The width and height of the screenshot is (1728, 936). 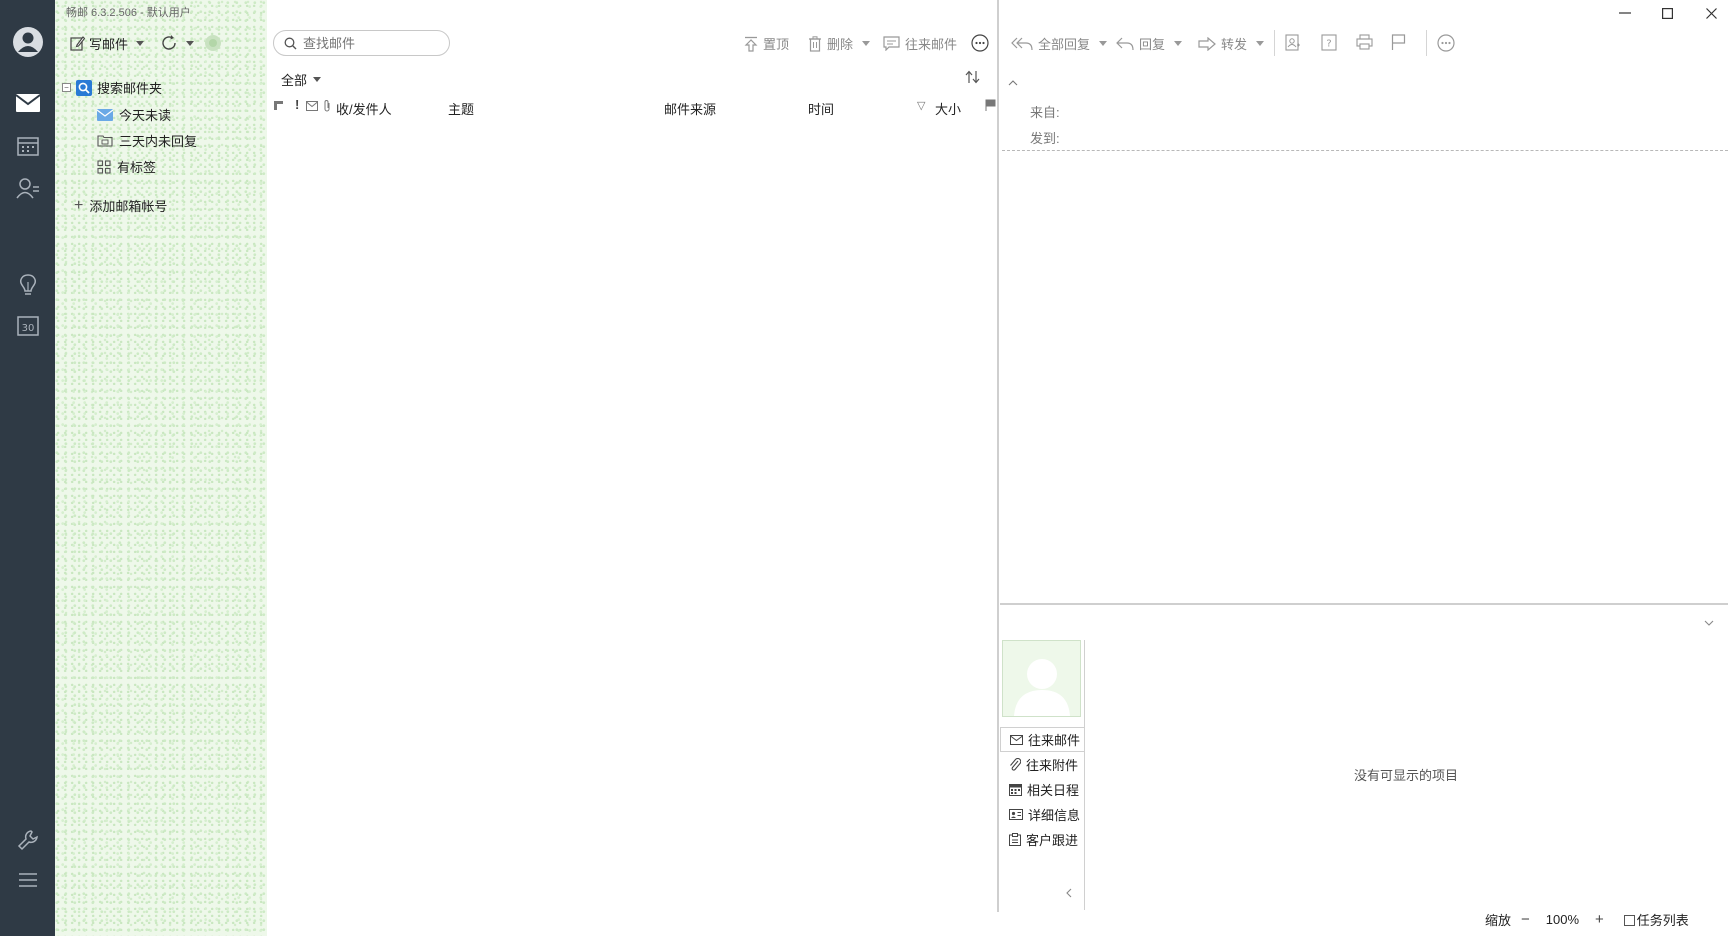 I want to click on calendar-folder-icon, so click(x=105, y=141).